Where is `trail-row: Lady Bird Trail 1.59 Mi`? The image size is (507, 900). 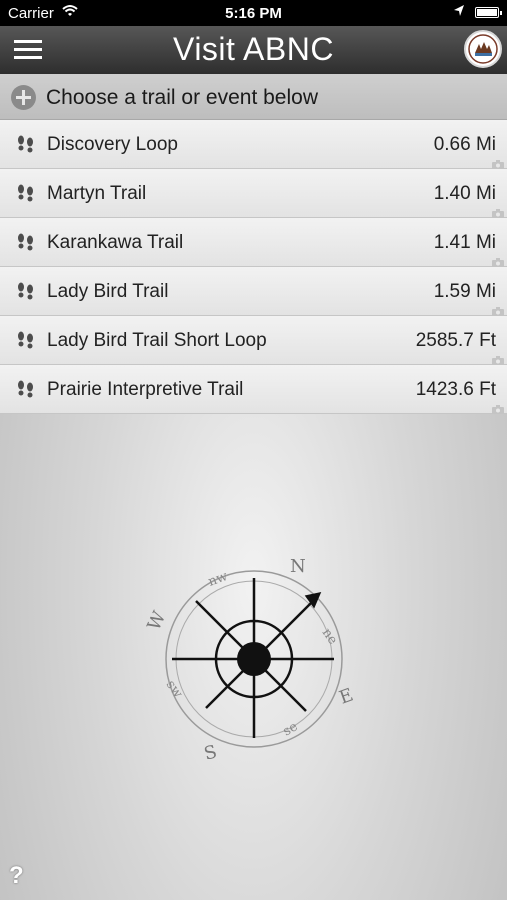
trail-row: Lady Bird Trail 1.59 Mi is located at coordinates (253, 291).